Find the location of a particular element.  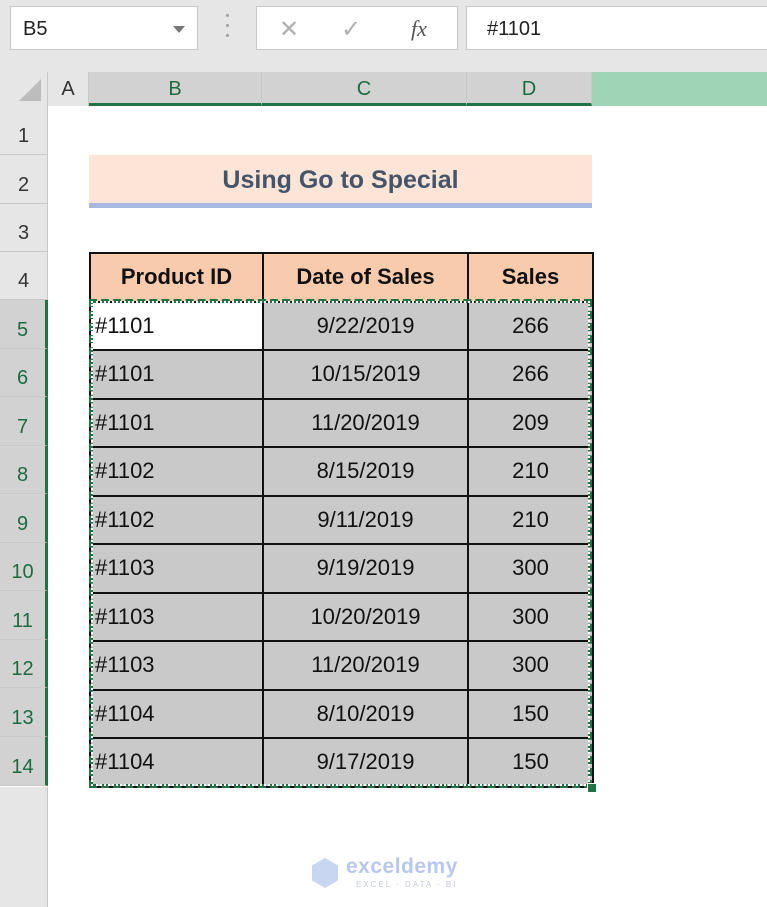

table-row: #1102 8/15/2019 210 is located at coordinates (341, 471).